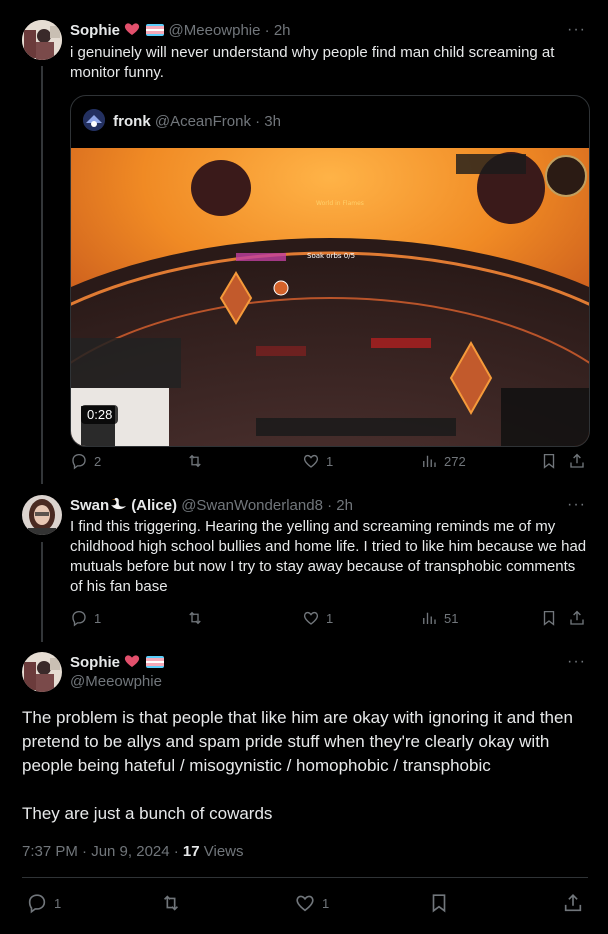  I want to click on tweet-header: Sophie, so click(117, 663).